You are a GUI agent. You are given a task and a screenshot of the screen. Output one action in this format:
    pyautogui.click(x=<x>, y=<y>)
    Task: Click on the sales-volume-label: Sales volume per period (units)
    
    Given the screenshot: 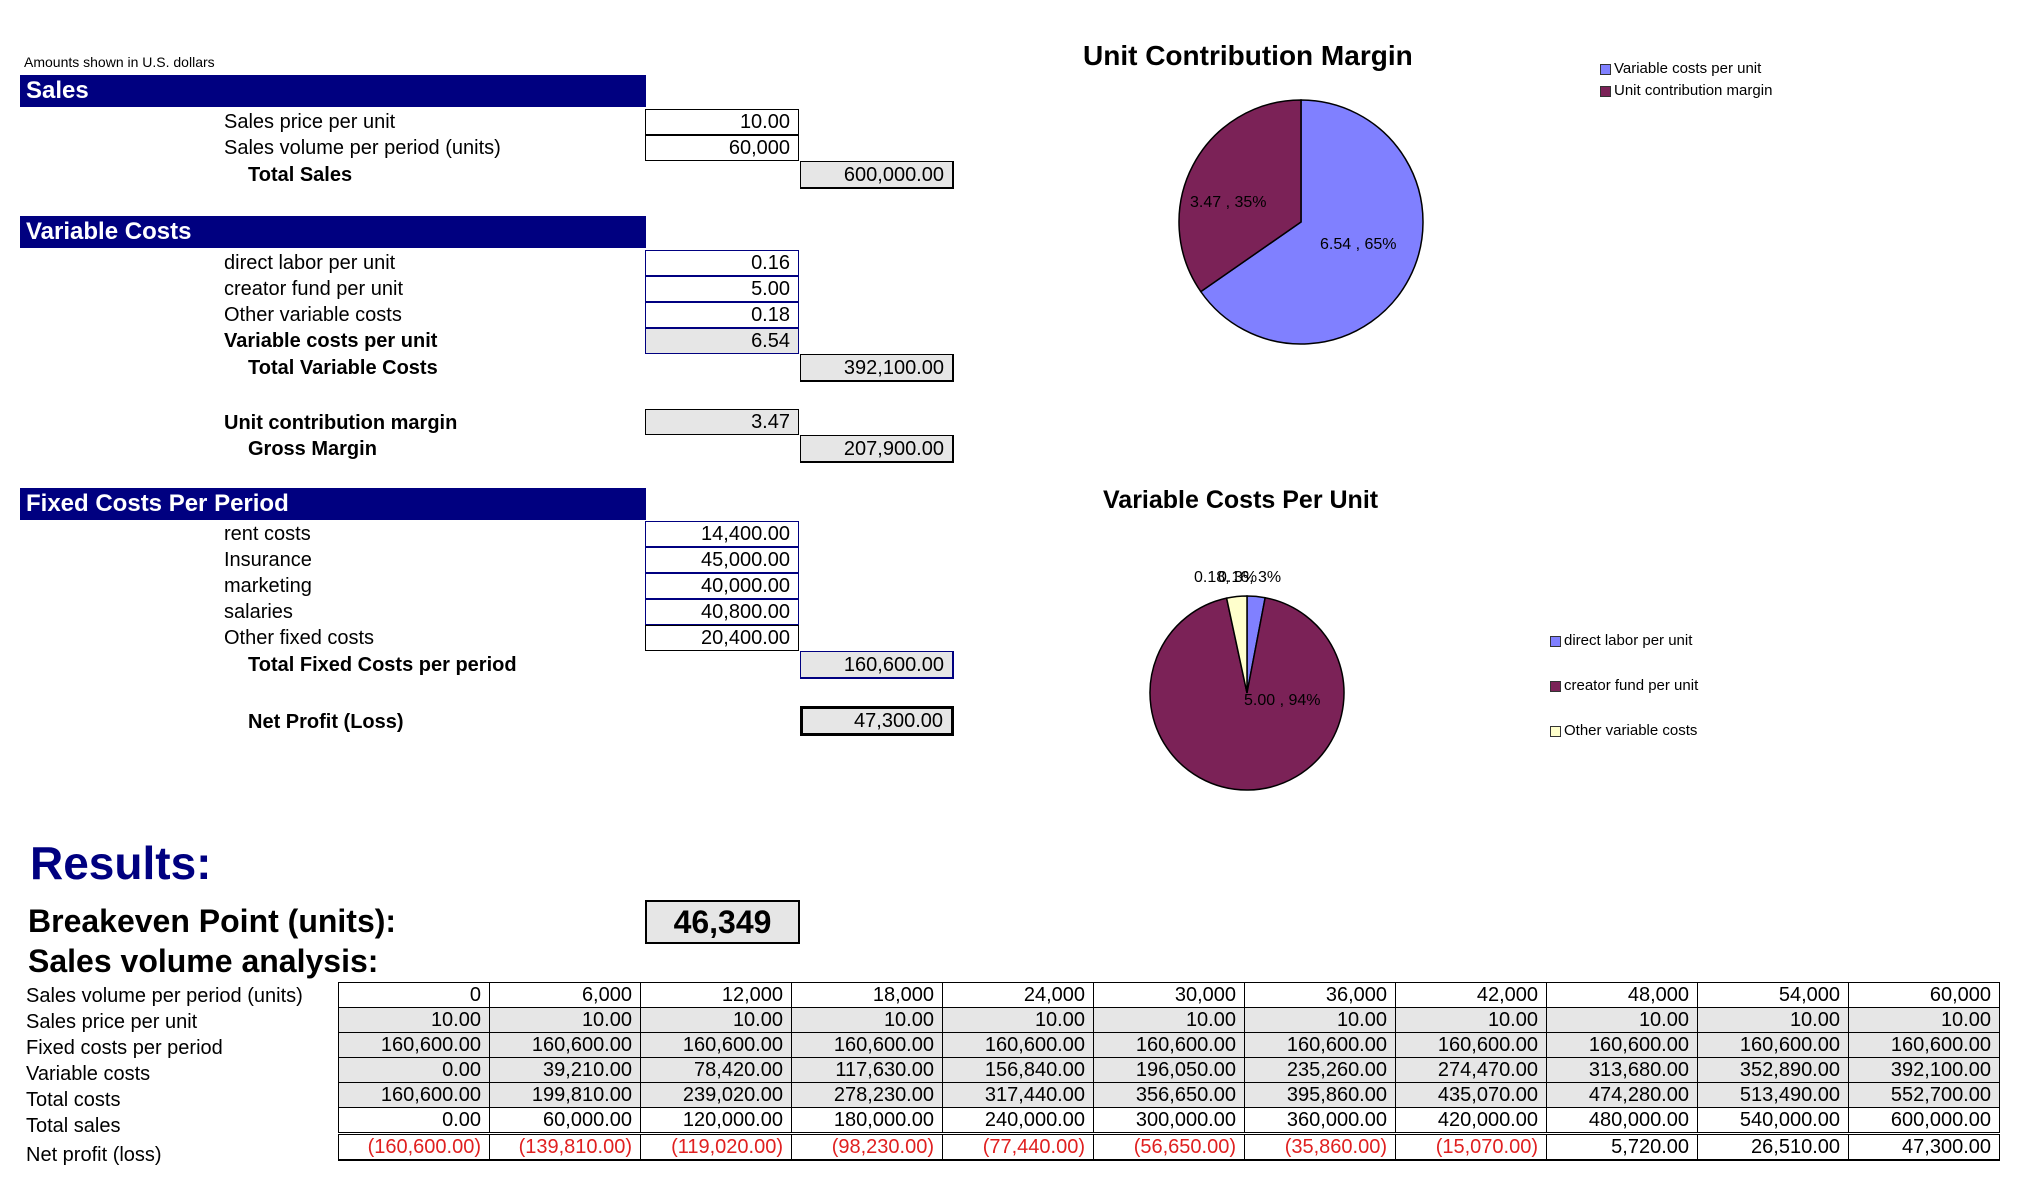 What is the action you would take?
    pyautogui.click(x=362, y=148)
    